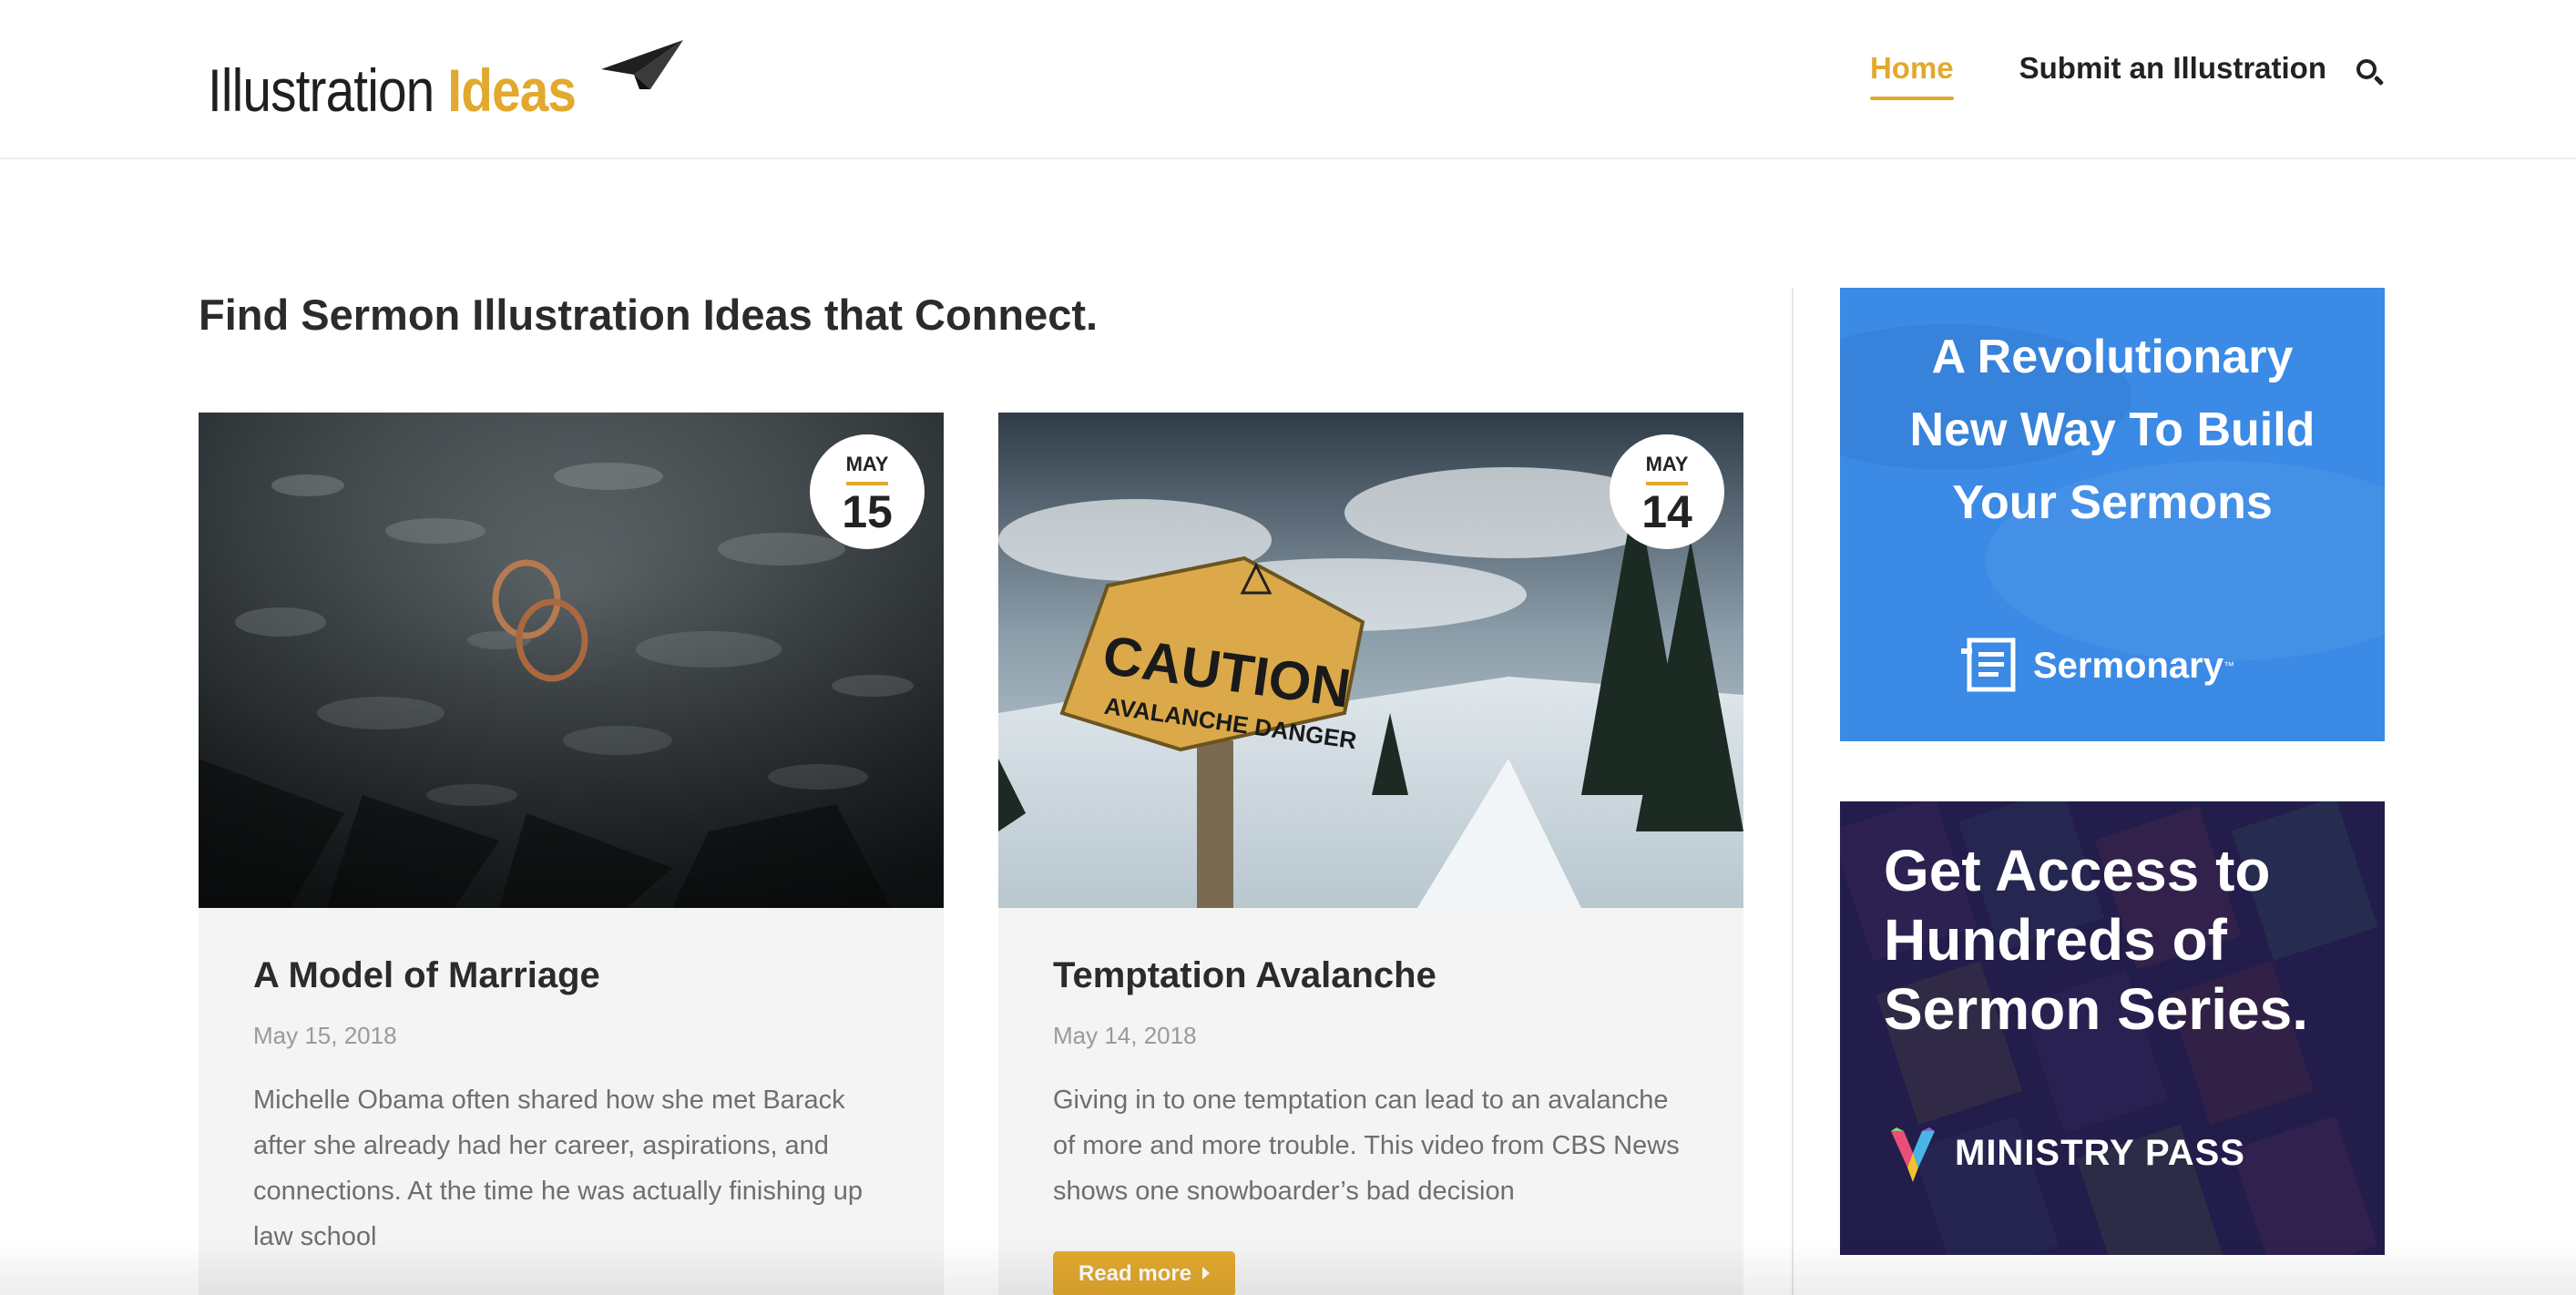  What do you see at coordinates (2112, 503) in the screenshot?
I see `ad1-line3: Your Sermons` at bounding box center [2112, 503].